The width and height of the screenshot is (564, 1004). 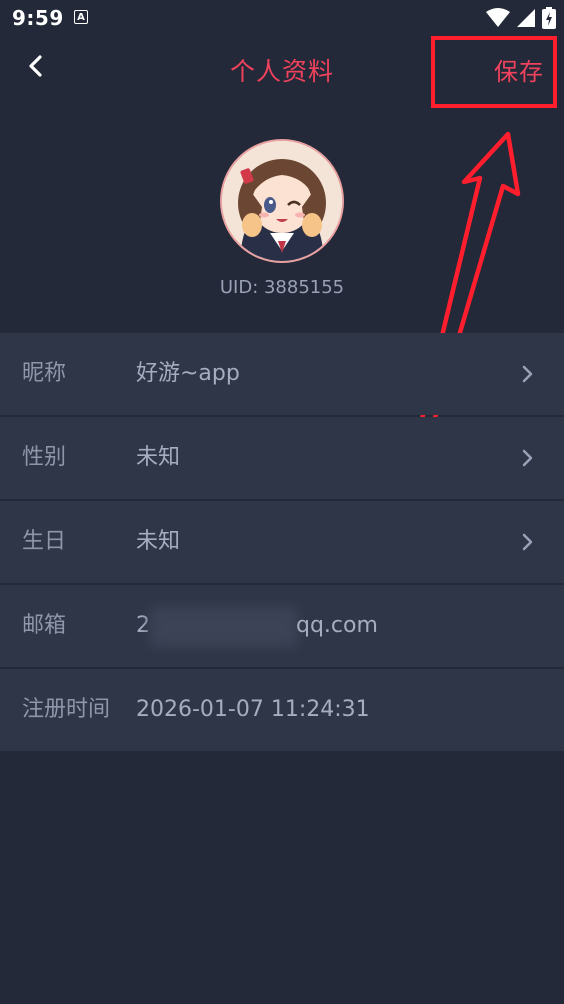 What do you see at coordinates (44, 457) in the screenshot?
I see `field-label: 性别` at bounding box center [44, 457].